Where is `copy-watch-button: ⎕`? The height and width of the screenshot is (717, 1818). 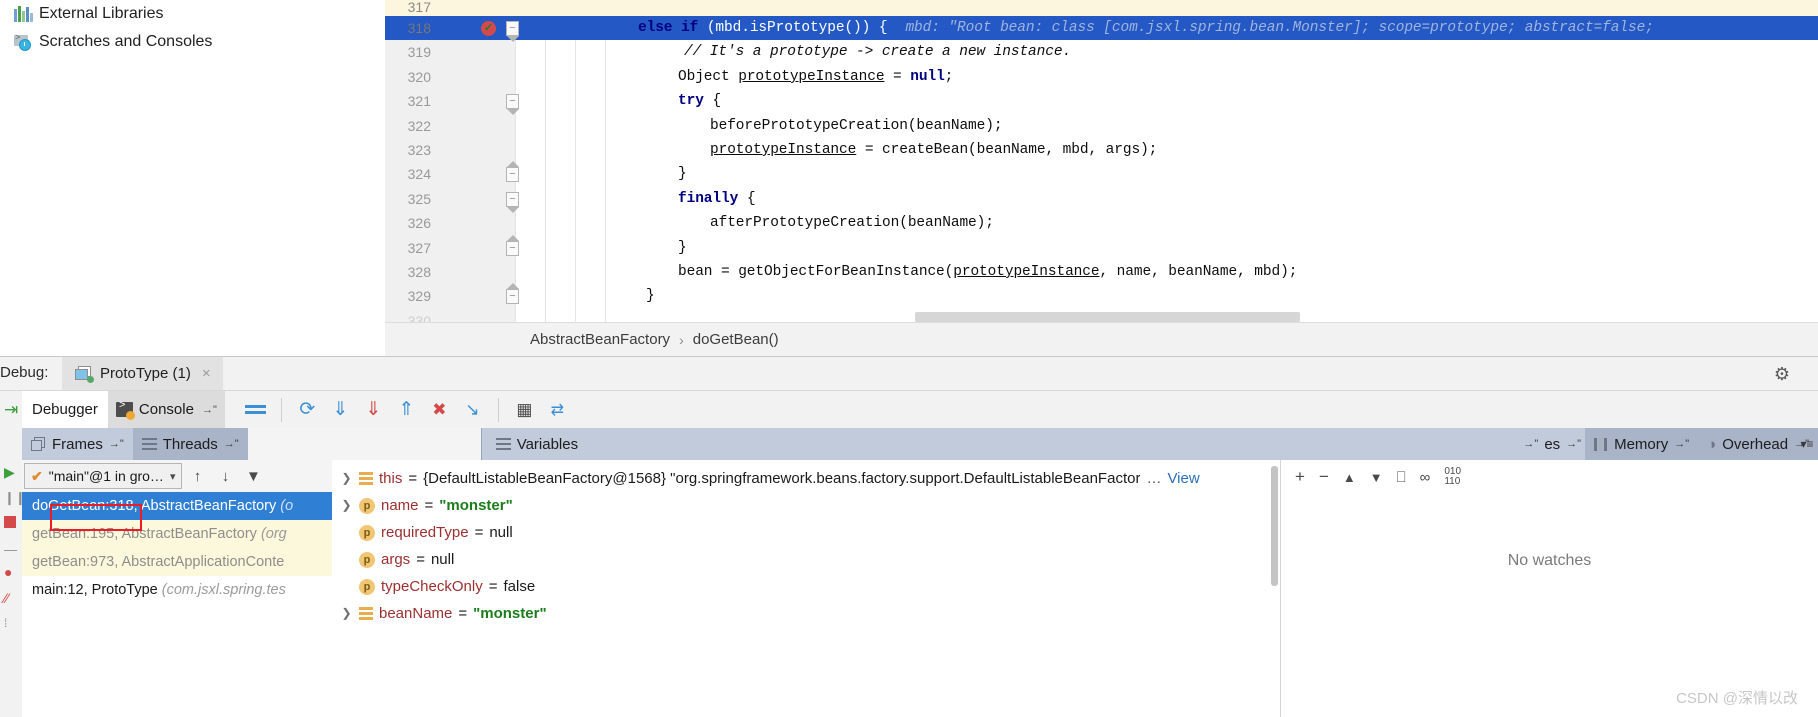
copy-watch-button: ⎕ is located at coordinates (1401, 477).